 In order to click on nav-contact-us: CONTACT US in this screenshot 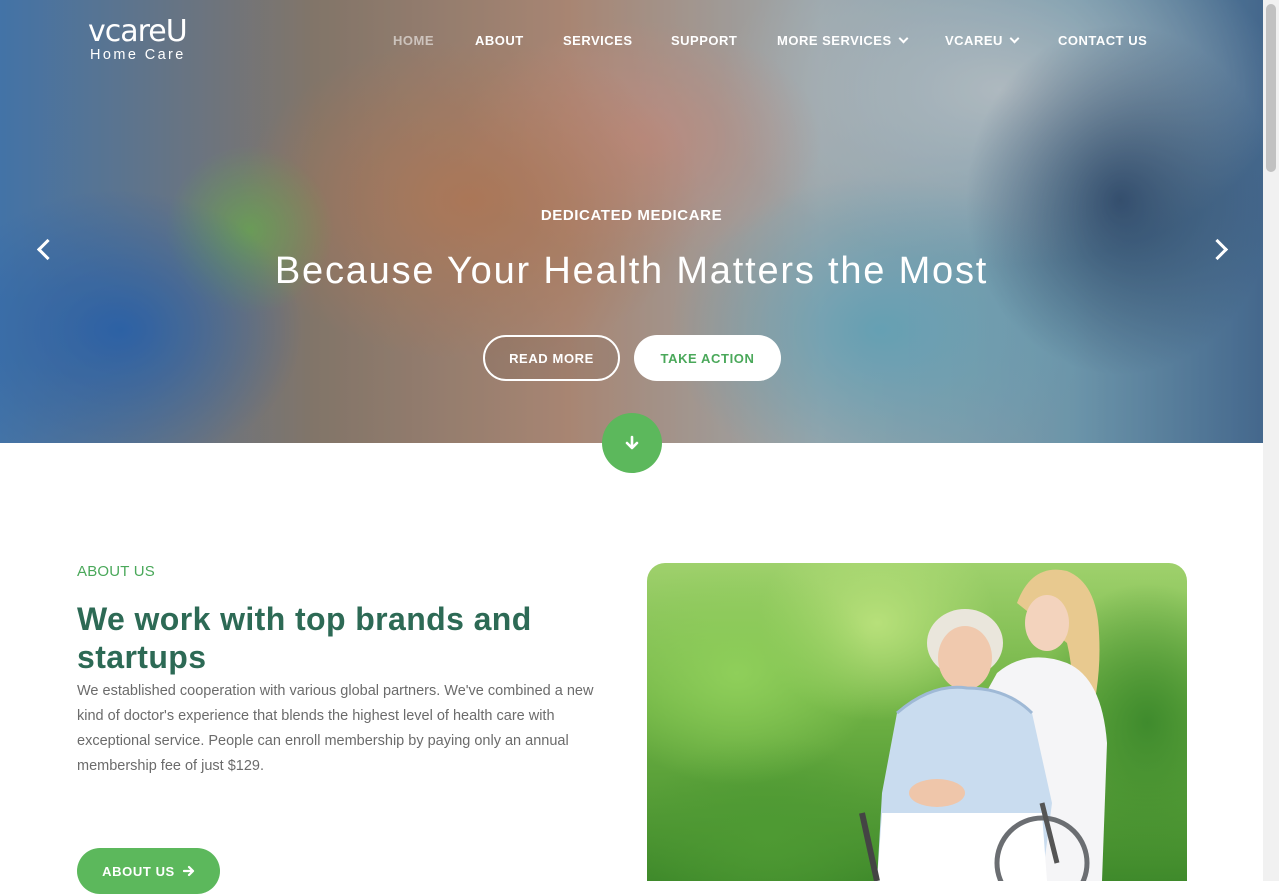, I will do `click(1102, 40)`.